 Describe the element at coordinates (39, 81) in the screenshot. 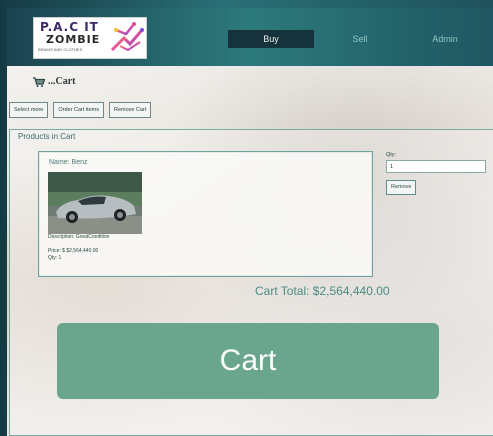

I see `shopping-cart-icon` at that location.